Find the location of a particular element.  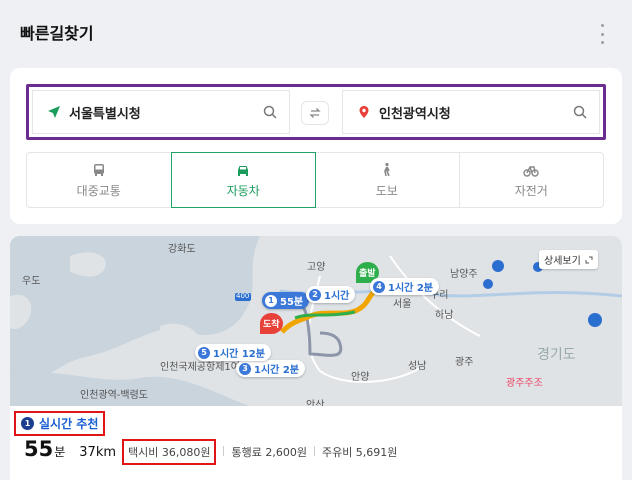

map-label: 하남 is located at coordinates (444, 315).